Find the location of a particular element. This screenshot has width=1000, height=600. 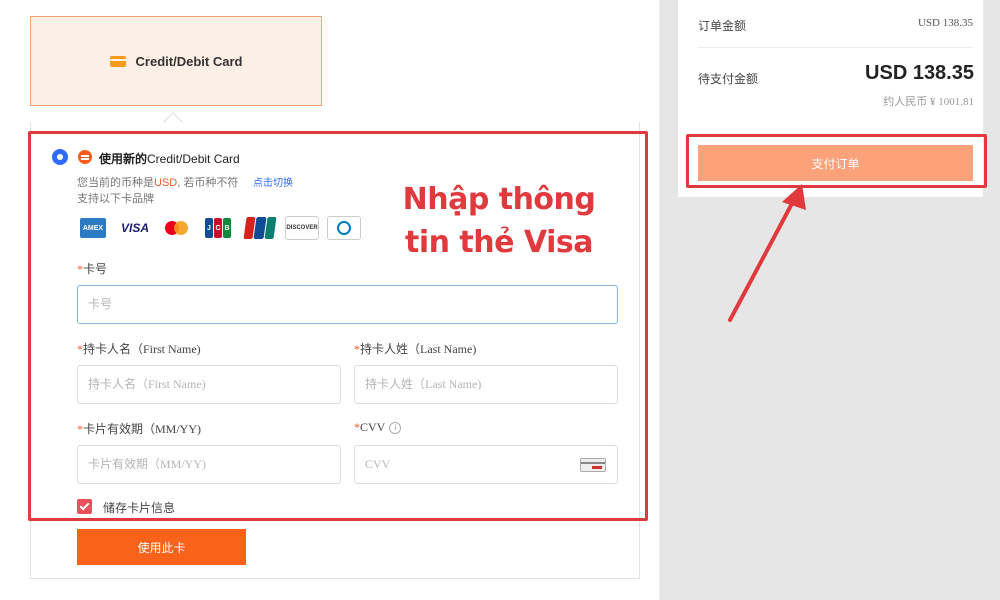

summary-divider is located at coordinates (835, 47).